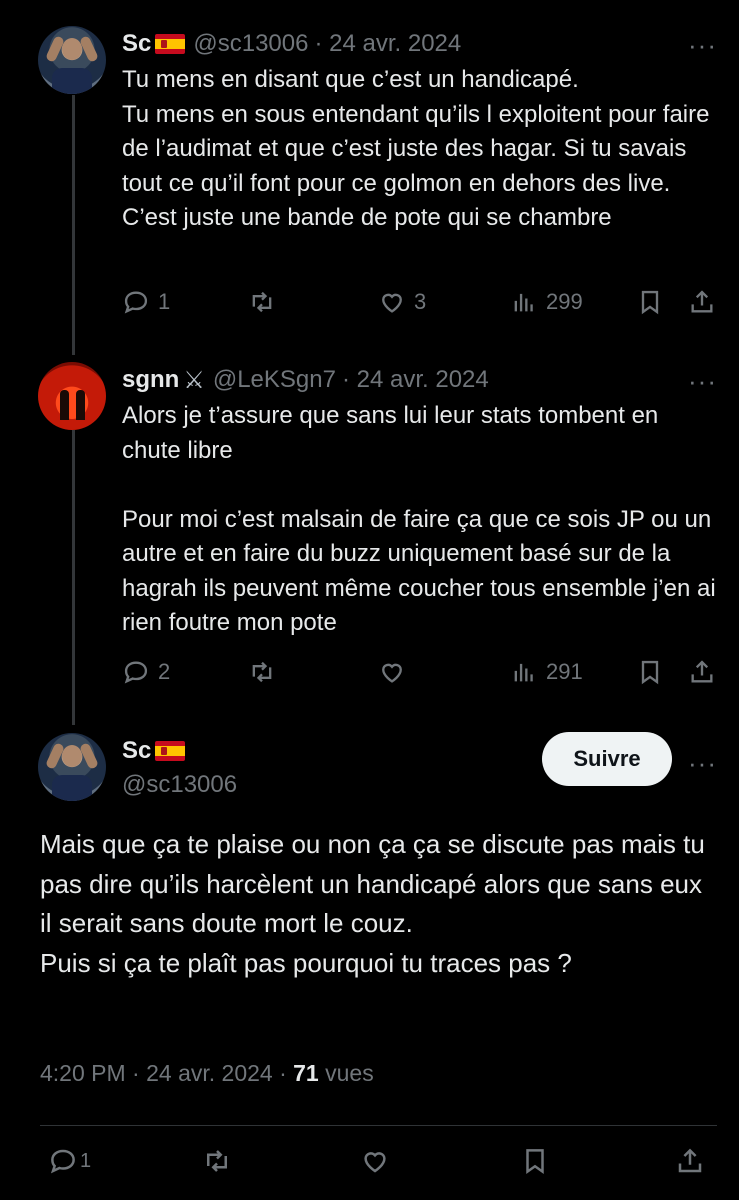  I want to click on divider, so click(378, 1125).